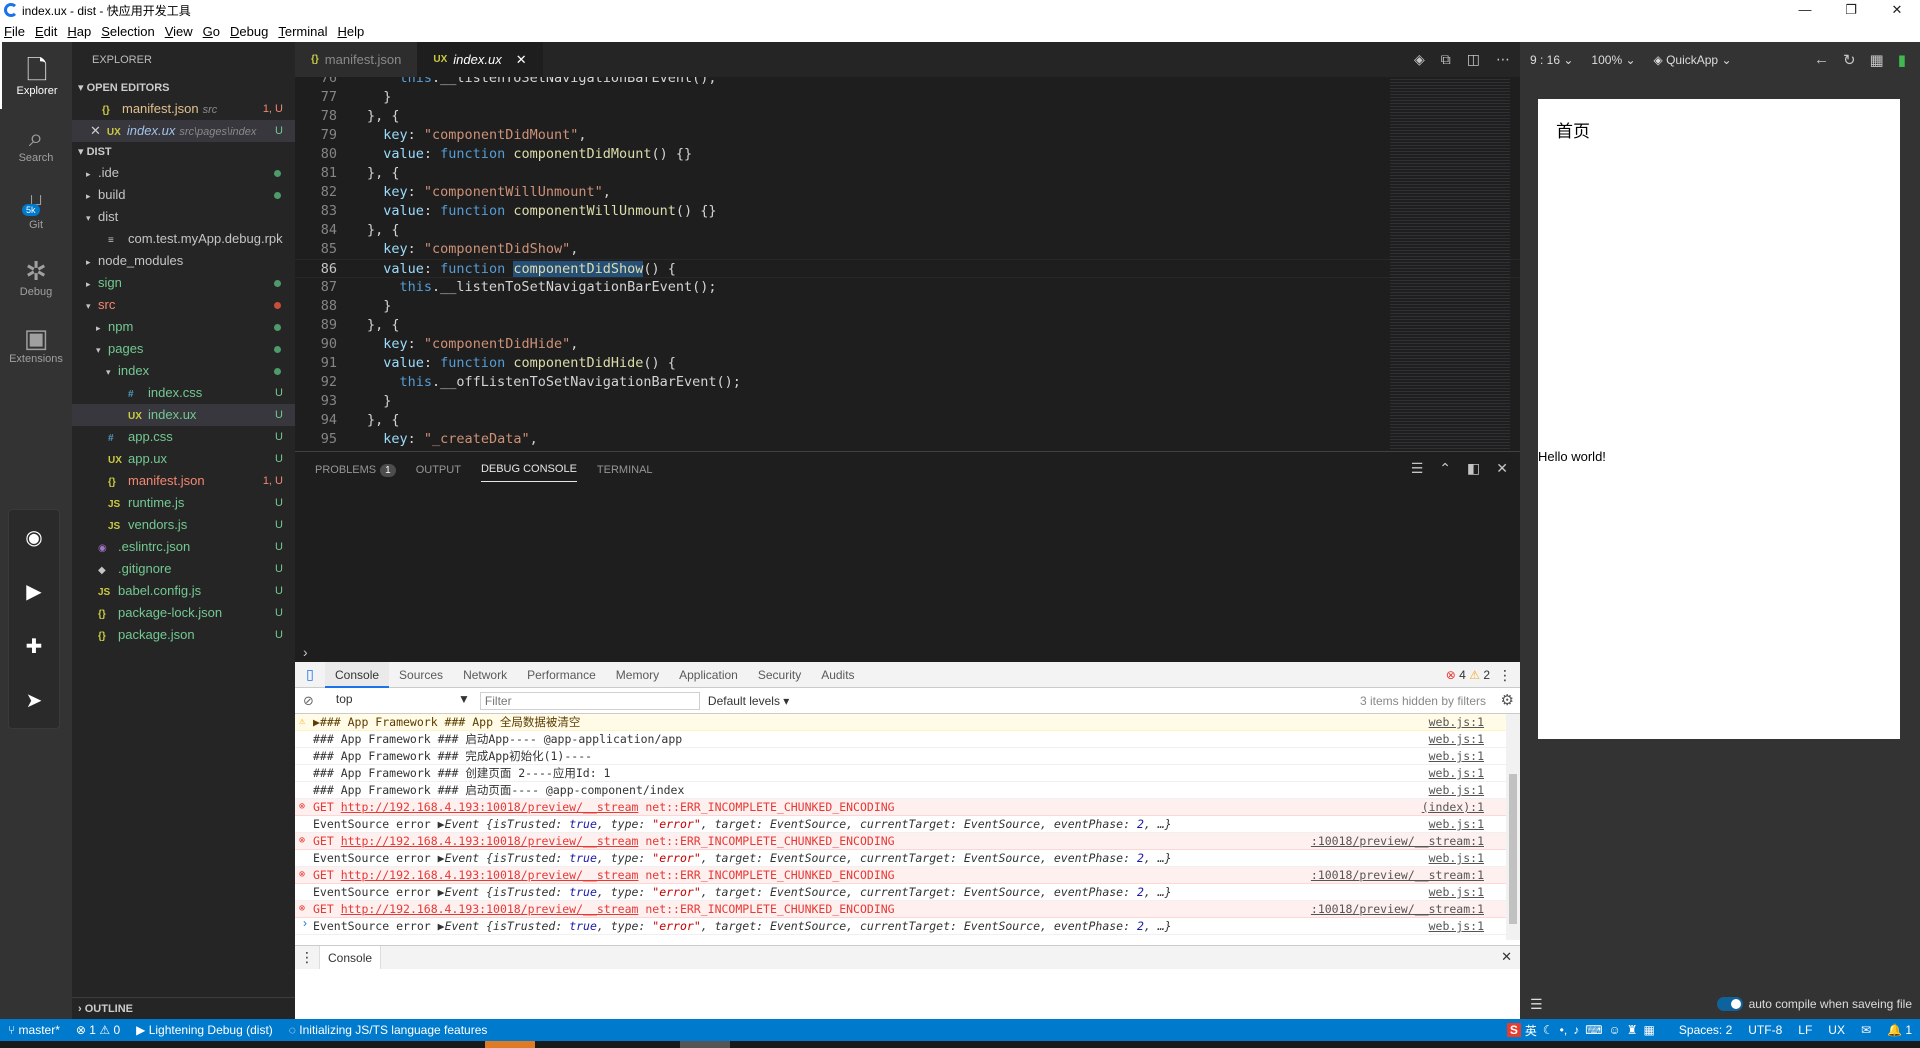  What do you see at coordinates (907, 116) in the screenshot?
I see `code-line: 78}, {` at bounding box center [907, 116].